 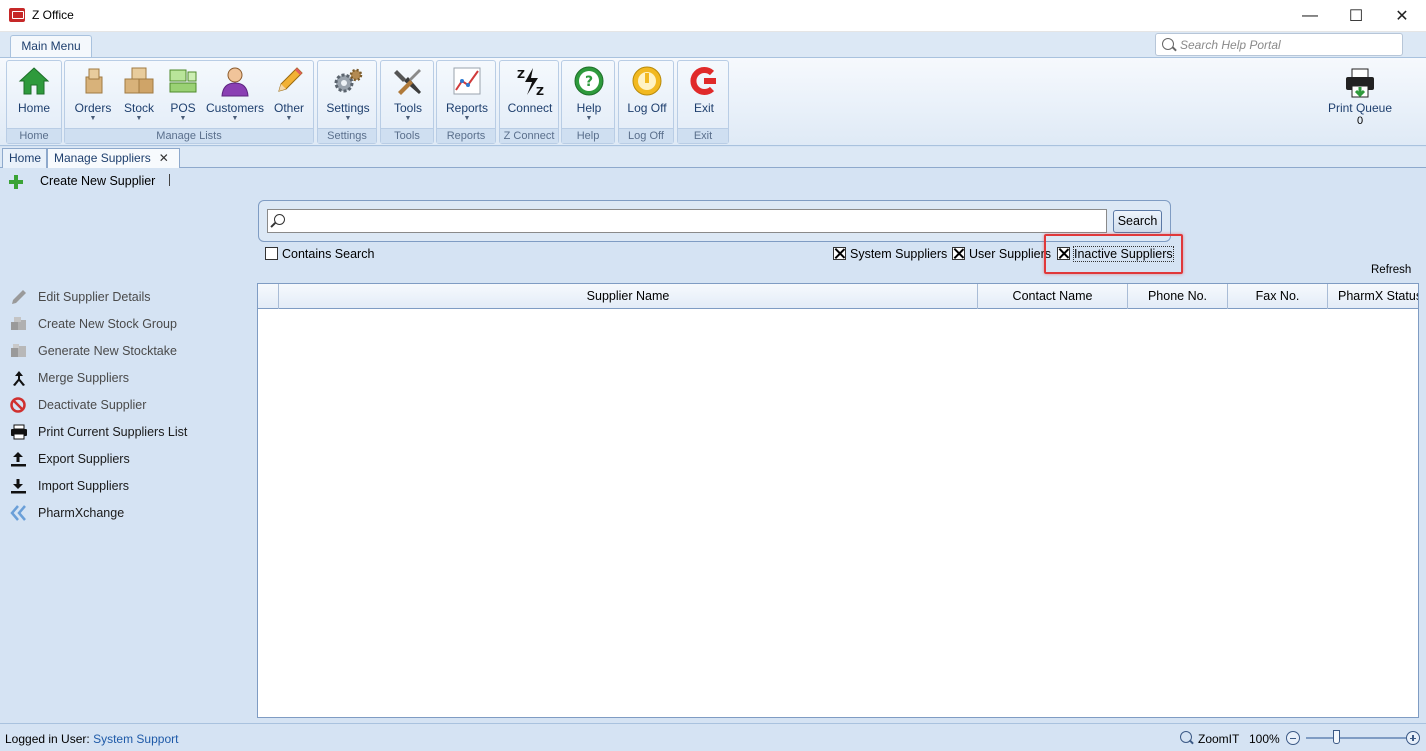 What do you see at coordinates (1293, 738) in the screenshot?
I see `zoom-out-button` at bounding box center [1293, 738].